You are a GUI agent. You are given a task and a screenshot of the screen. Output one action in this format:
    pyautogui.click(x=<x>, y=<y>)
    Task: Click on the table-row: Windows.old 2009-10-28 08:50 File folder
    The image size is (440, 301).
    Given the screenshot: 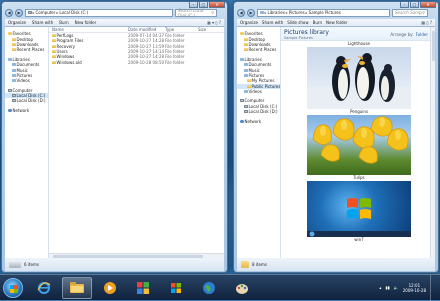 What is the action you would take?
    pyautogui.click(x=136, y=62)
    